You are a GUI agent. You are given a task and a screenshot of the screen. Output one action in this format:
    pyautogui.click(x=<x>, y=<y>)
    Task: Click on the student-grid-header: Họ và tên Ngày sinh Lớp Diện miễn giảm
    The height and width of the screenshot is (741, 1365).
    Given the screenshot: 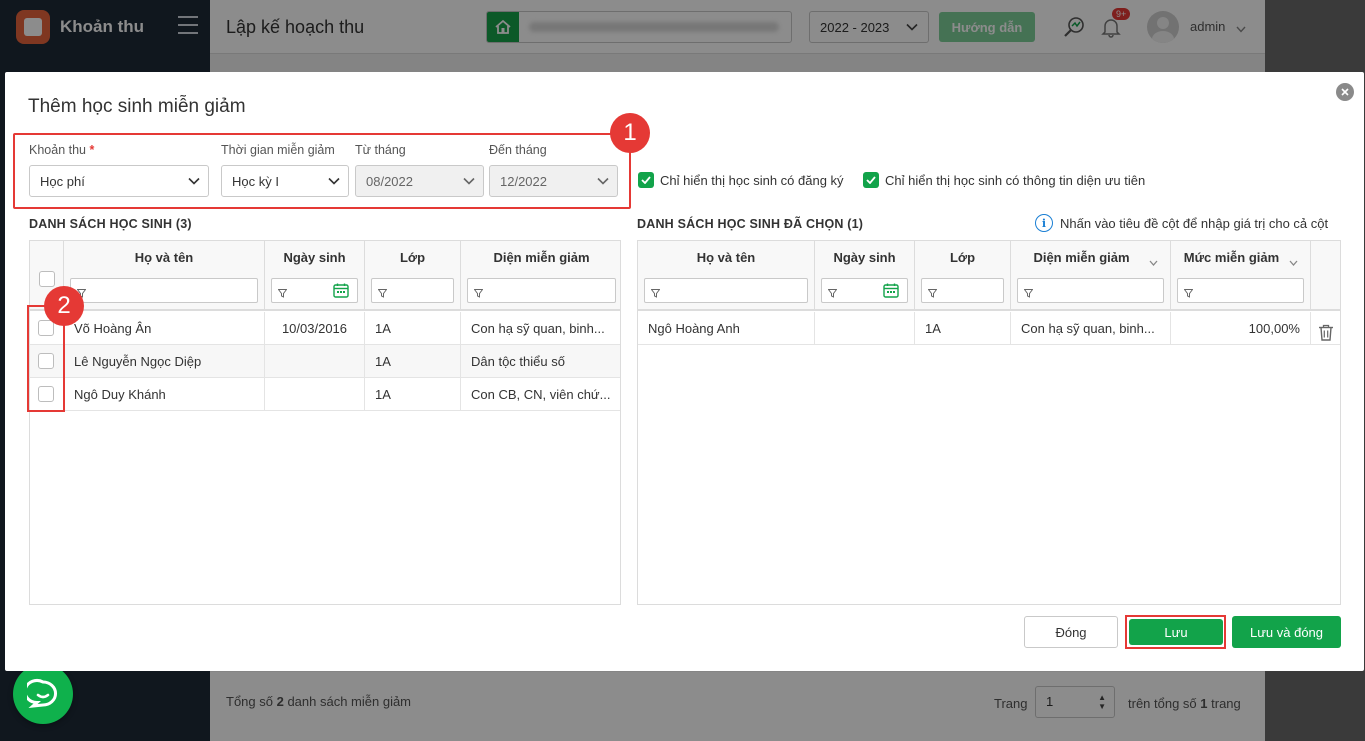 What is the action you would take?
    pyautogui.click(x=325, y=276)
    